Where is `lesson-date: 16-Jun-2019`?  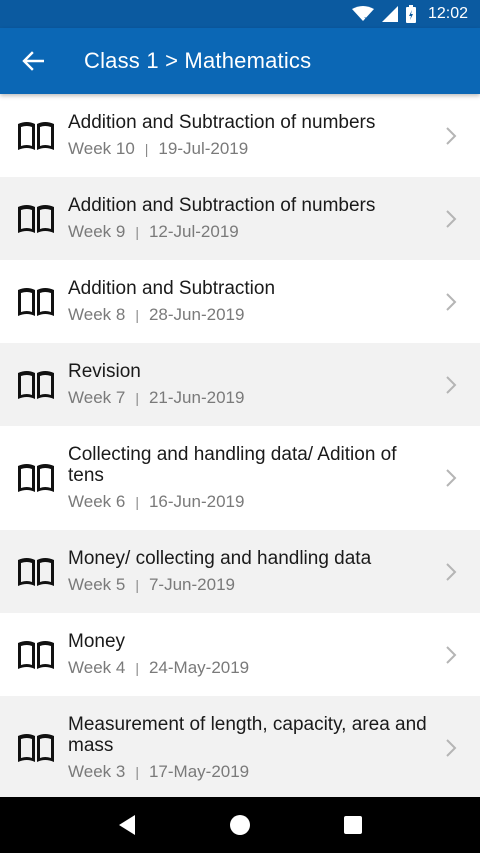 lesson-date: 16-Jun-2019 is located at coordinates (196, 501).